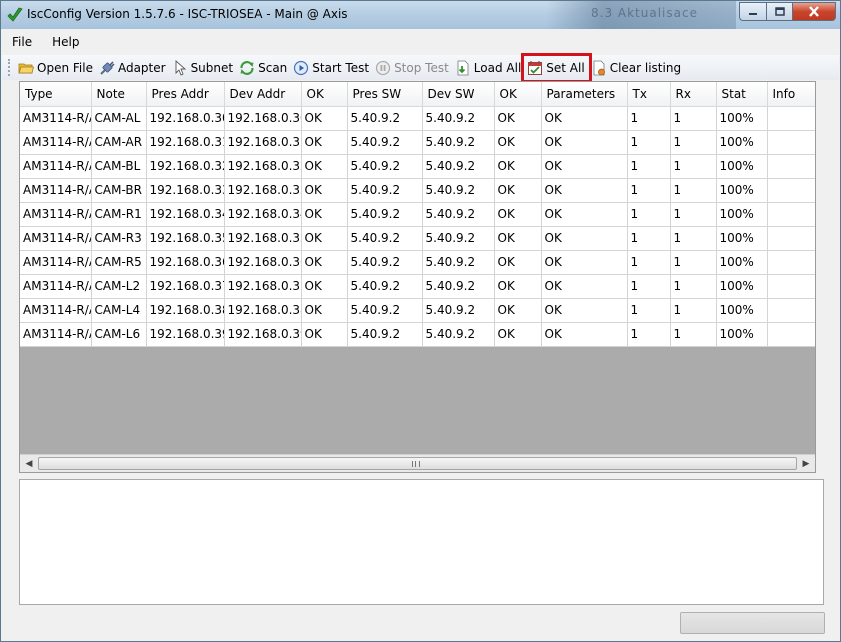 This screenshot has width=841, height=642. Describe the element at coordinates (119, 142) in the screenshot. I see `table-cell: CAM-AR` at that location.